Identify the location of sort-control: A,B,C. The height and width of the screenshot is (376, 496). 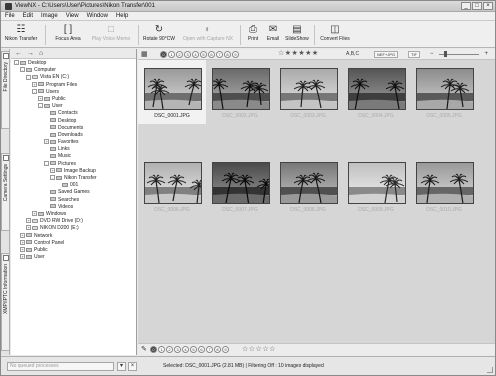
(352, 54).